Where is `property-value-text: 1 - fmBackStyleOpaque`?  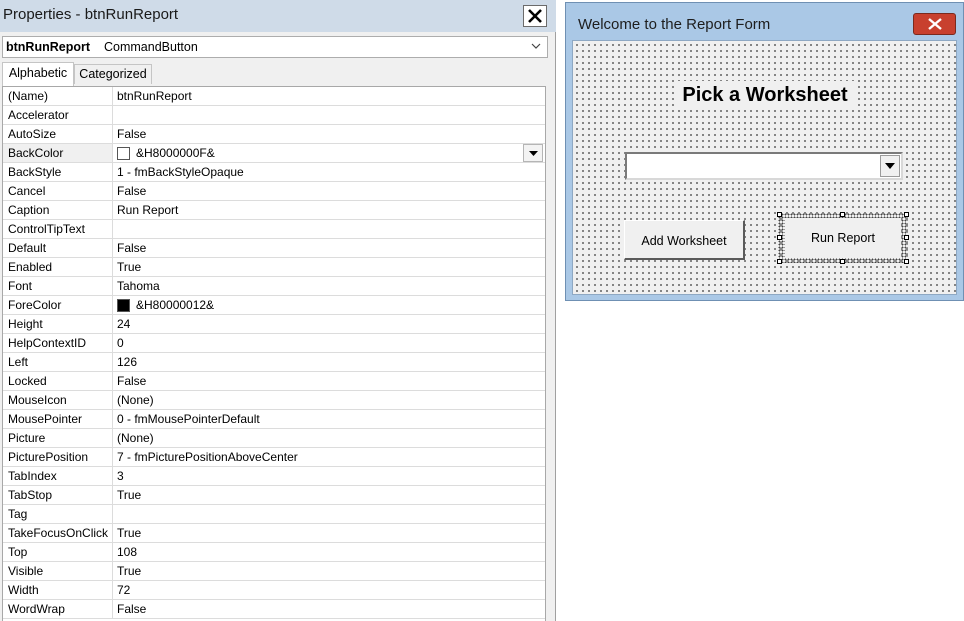 property-value-text: 1 - fmBackStyleOpaque is located at coordinates (180, 172).